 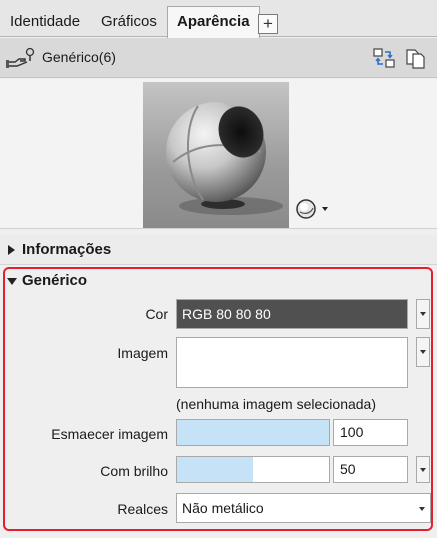 What do you see at coordinates (213, 22) in the screenshot?
I see `tab-aparencia: Aparência` at bounding box center [213, 22].